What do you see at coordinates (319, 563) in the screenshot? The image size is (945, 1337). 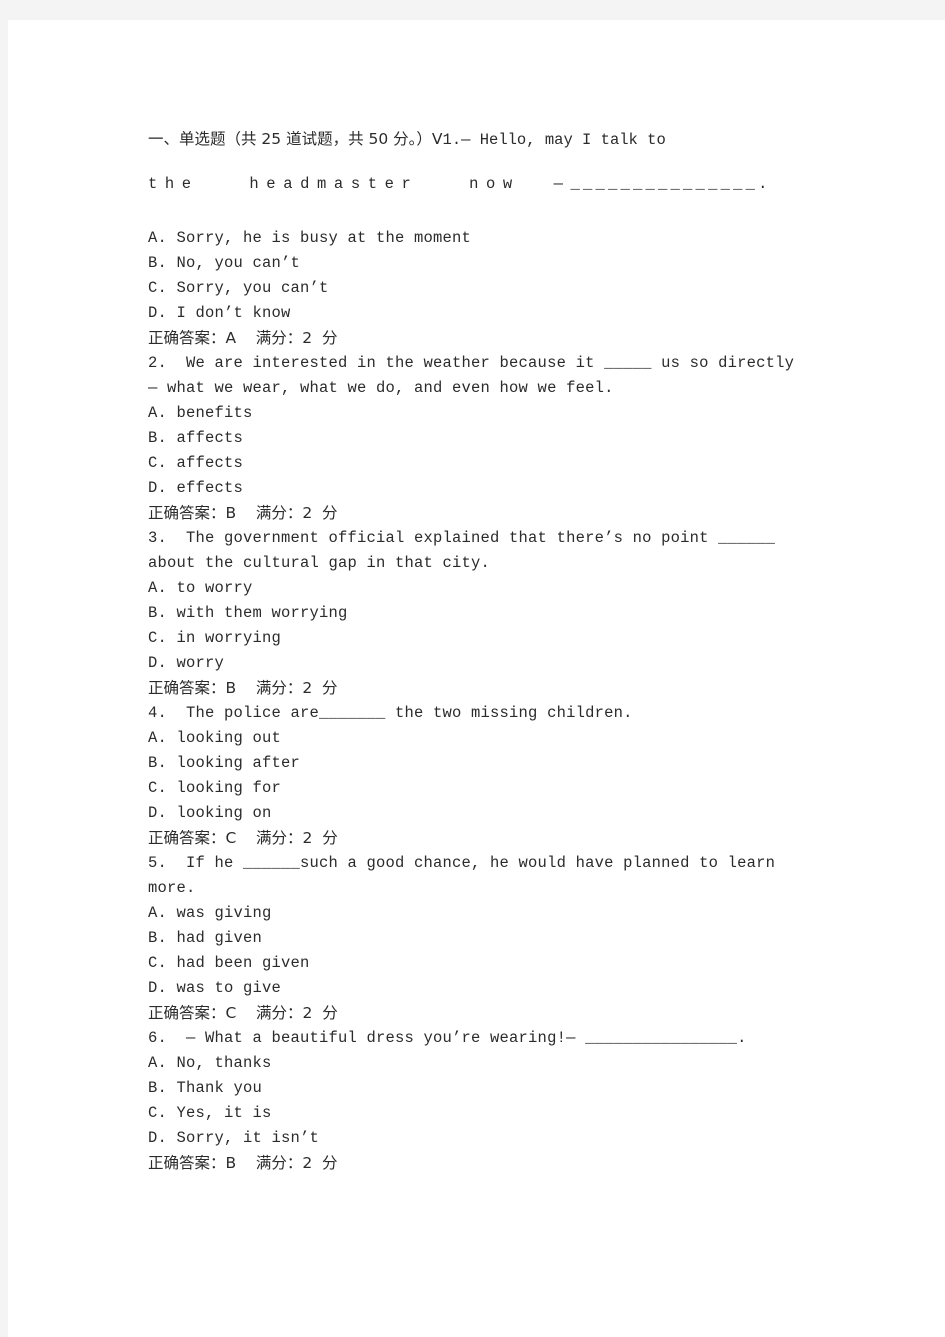 I see `question-stem-line: about the cultural gap in that city.` at bounding box center [319, 563].